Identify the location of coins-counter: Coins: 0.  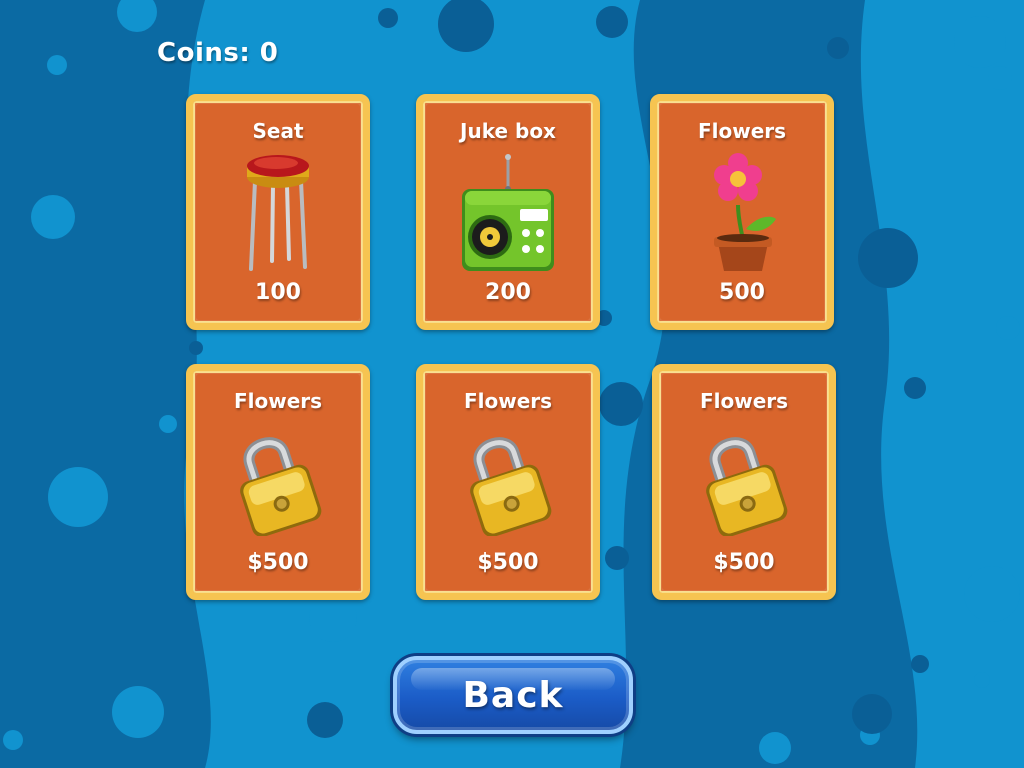
(218, 53).